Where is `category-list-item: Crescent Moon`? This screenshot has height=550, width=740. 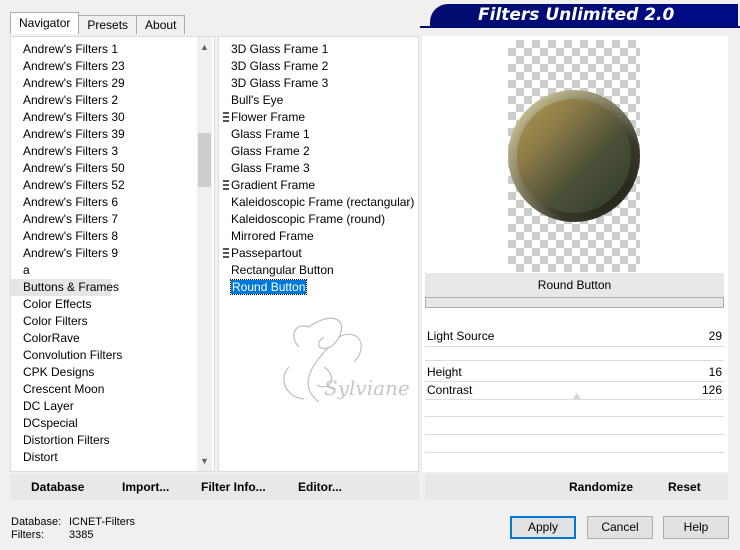
category-list-item: Crescent Moon is located at coordinates (104, 389).